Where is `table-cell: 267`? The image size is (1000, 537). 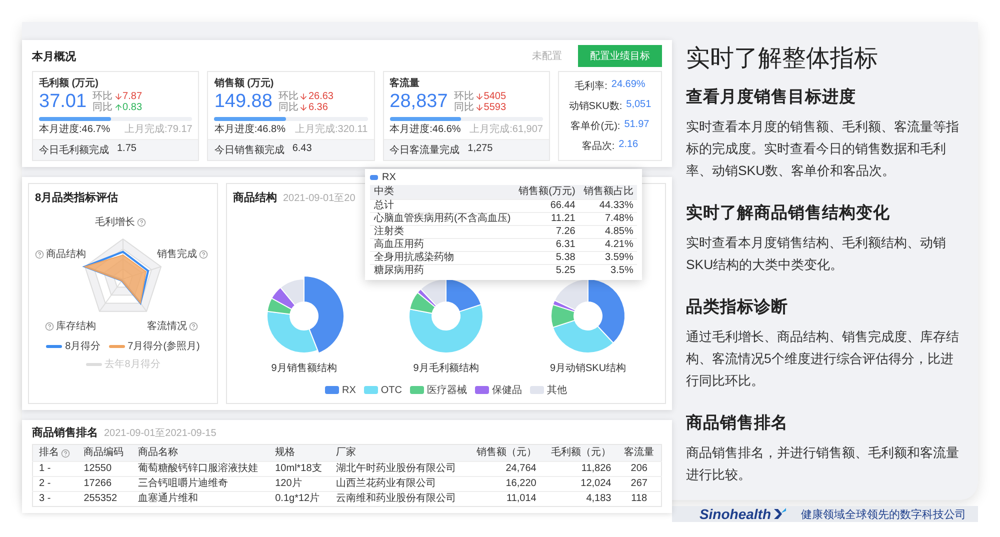 table-cell: 267 is located at coordinates (639, 484).